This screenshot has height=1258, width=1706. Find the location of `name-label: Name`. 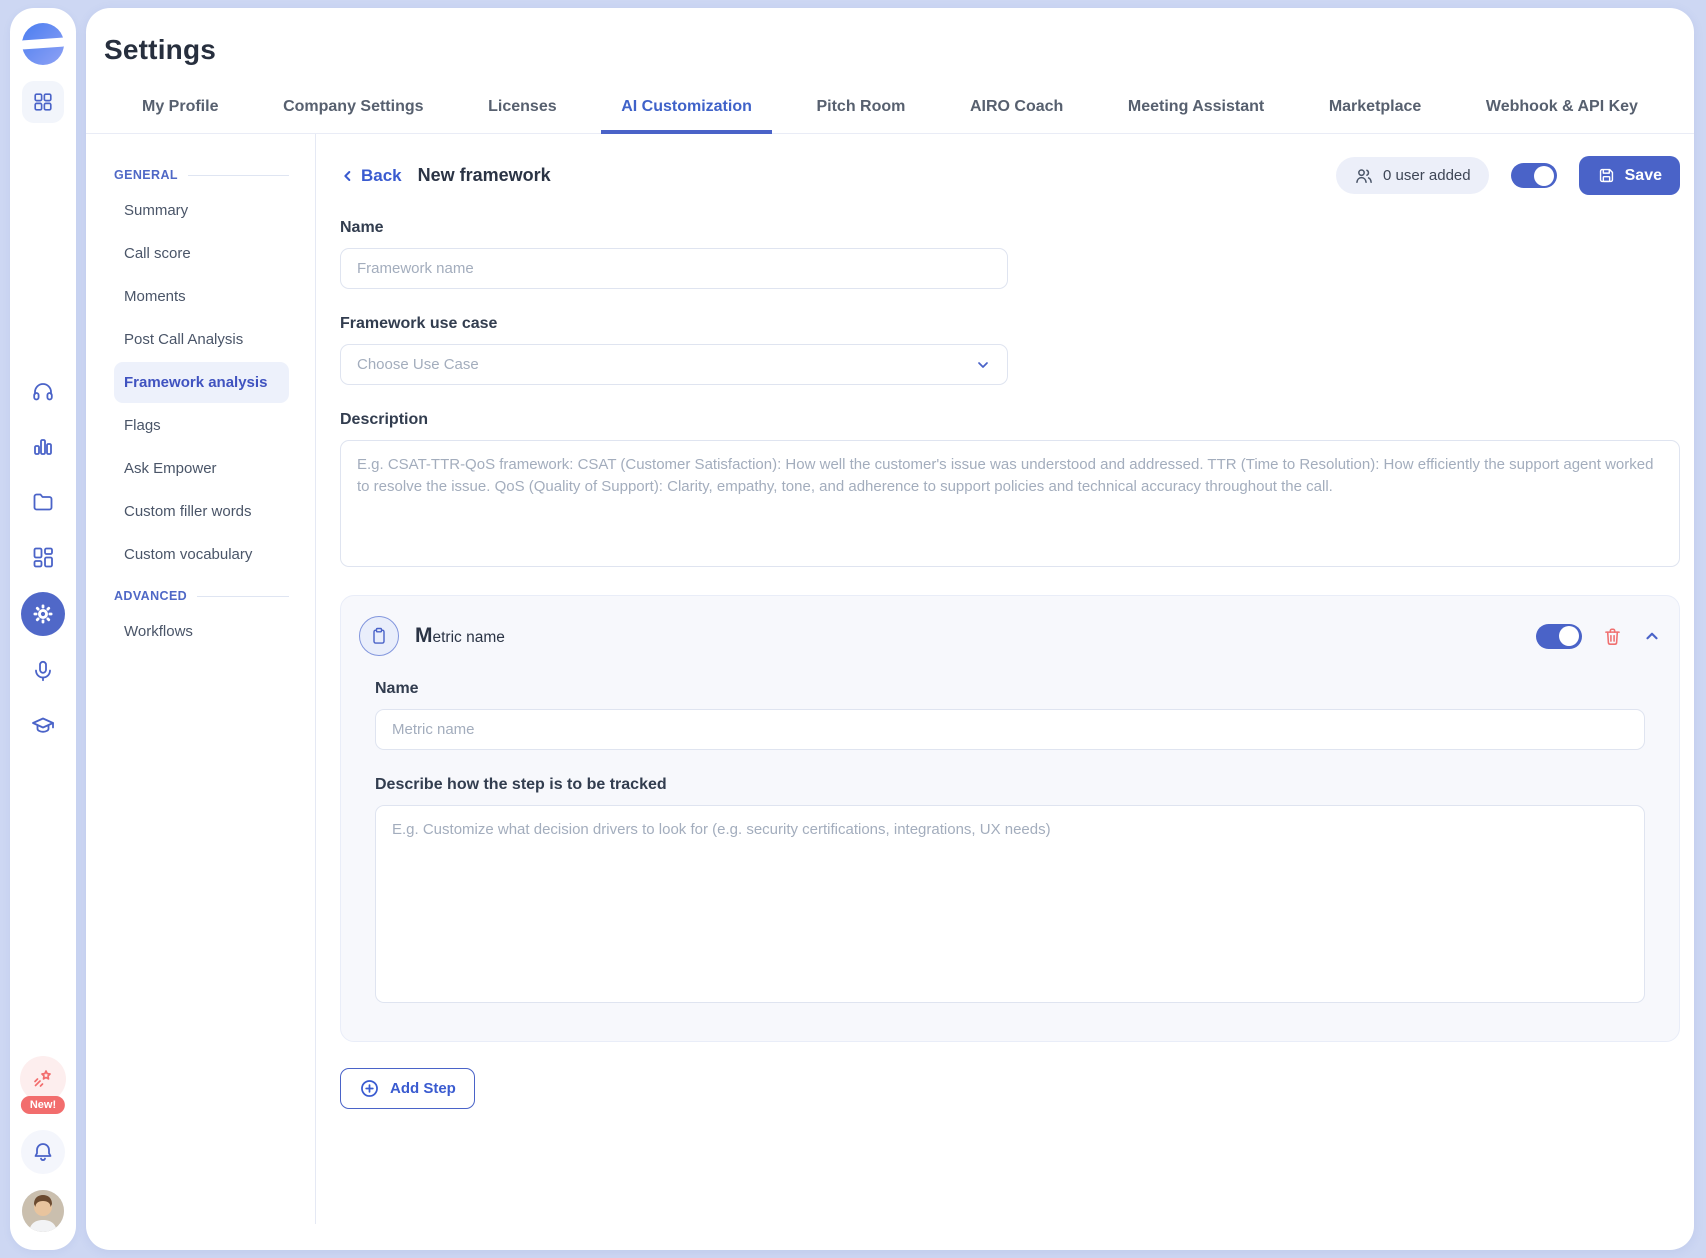

name-label: Name is located at coordinates (362, 227).